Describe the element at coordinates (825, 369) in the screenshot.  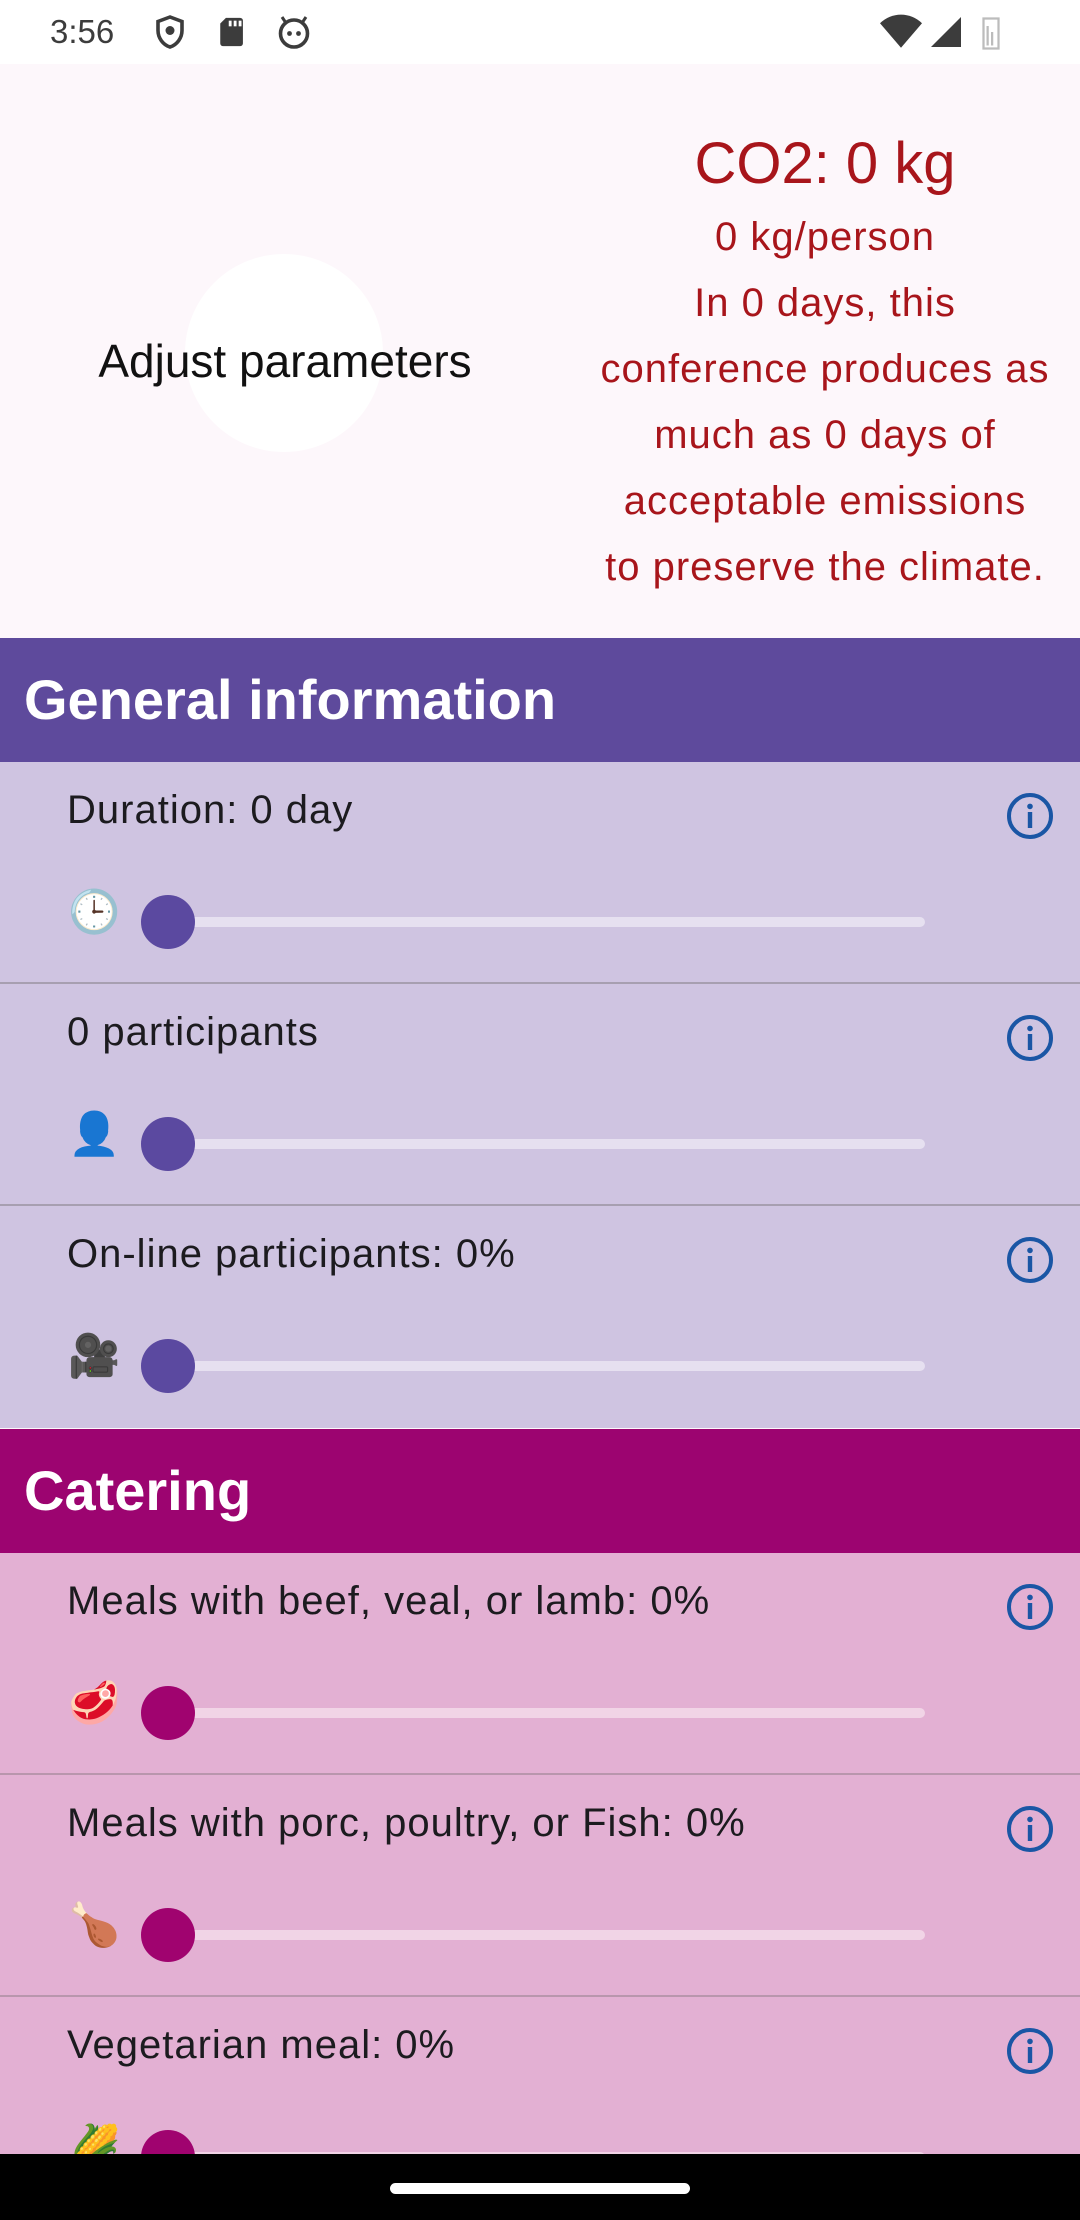
I see `co2-message-line: conference produces as` at that location.